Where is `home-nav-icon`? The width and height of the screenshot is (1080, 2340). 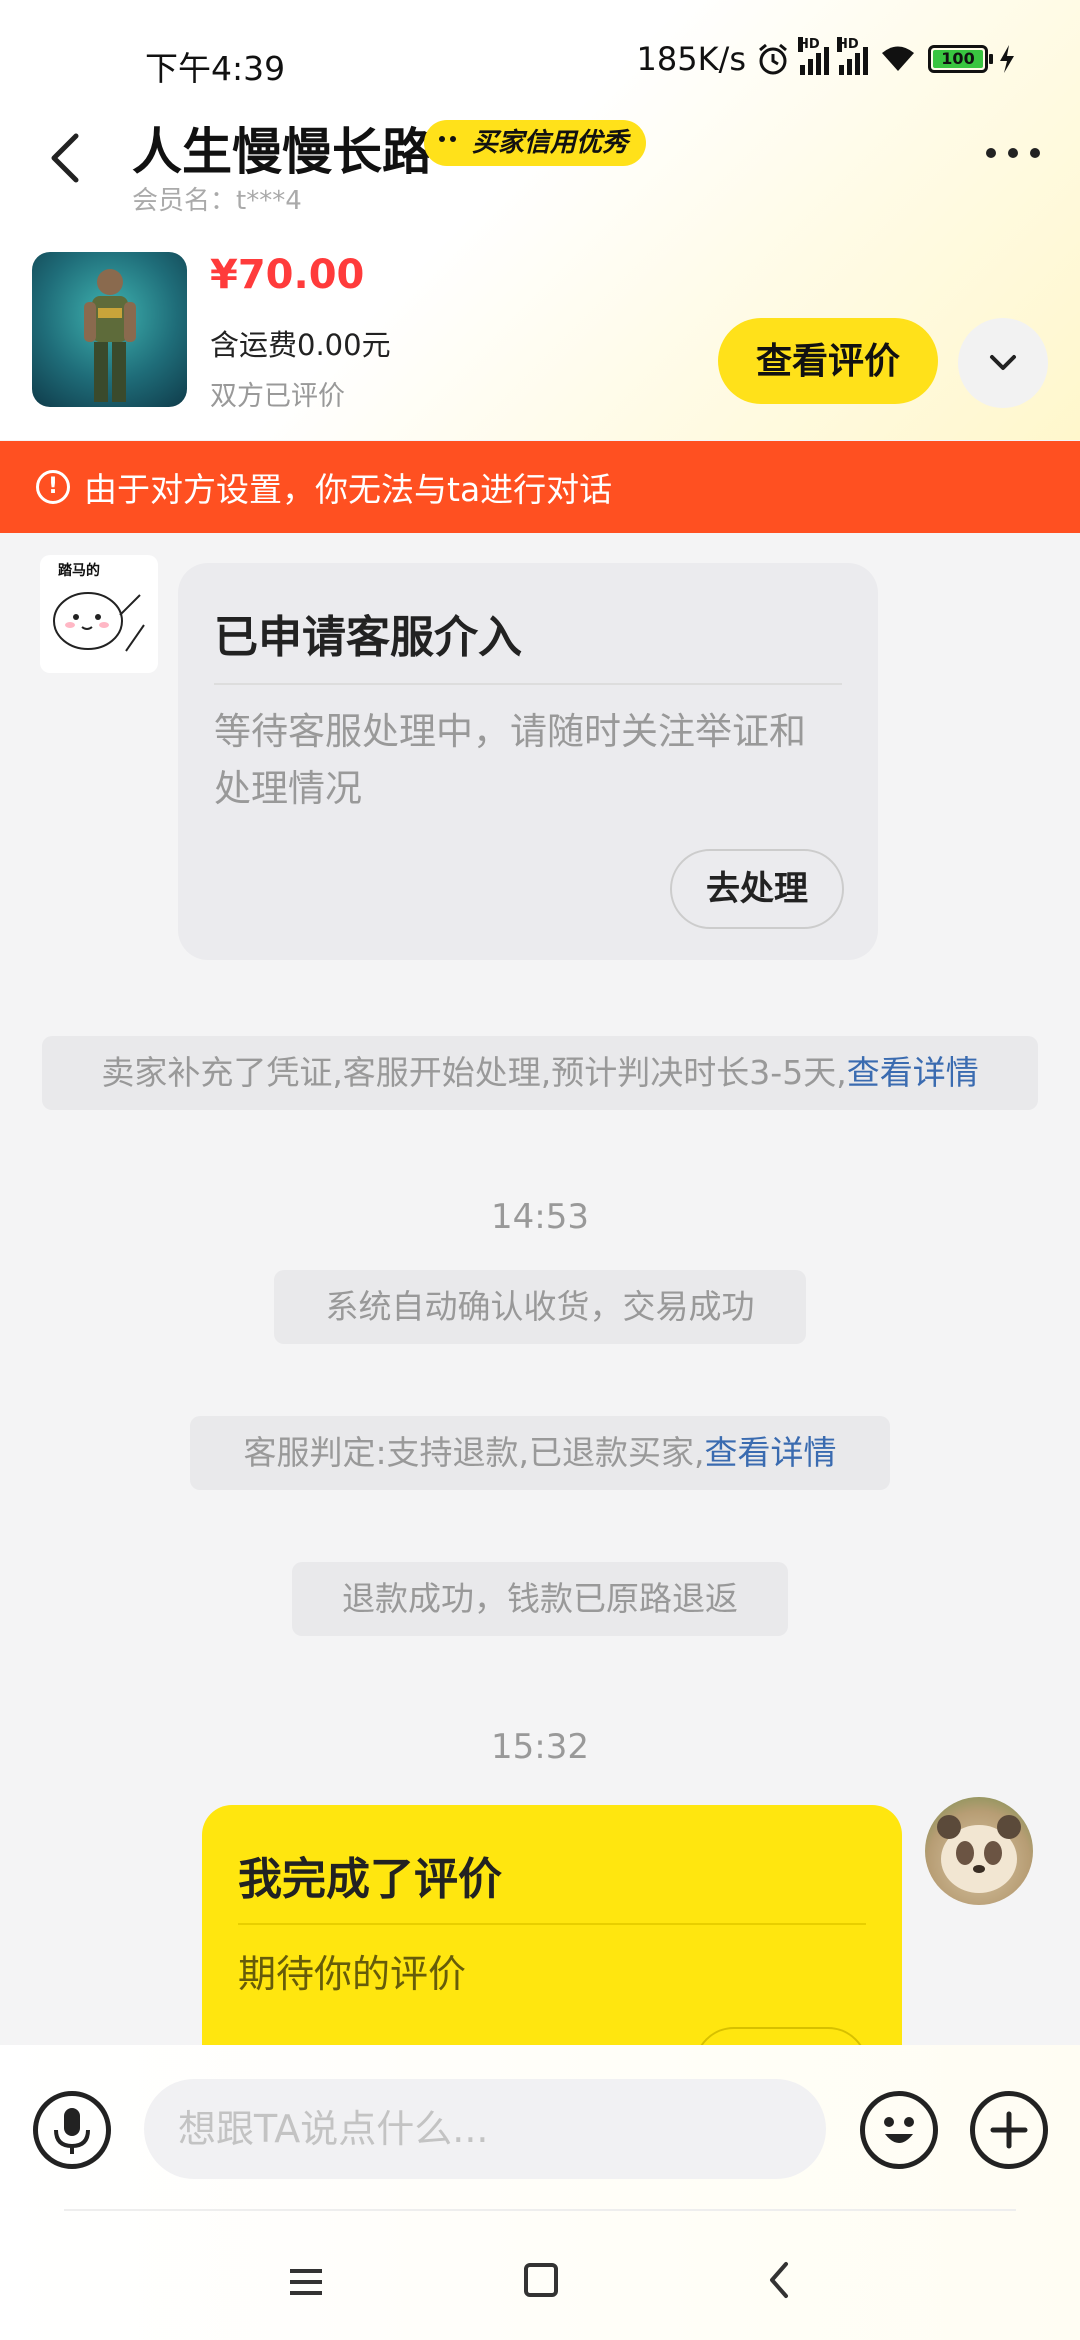 home-nav-icon is located at coordinates (541, 2280).